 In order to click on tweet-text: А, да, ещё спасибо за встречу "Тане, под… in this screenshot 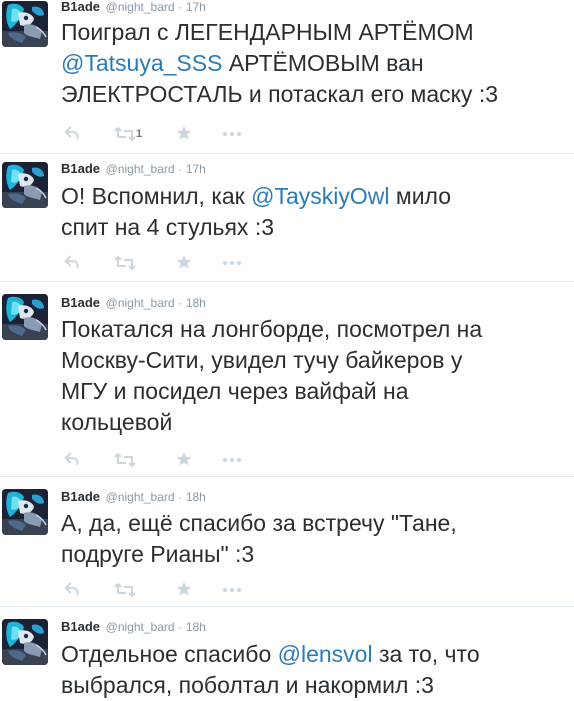, I will do `click(313, 539)`.